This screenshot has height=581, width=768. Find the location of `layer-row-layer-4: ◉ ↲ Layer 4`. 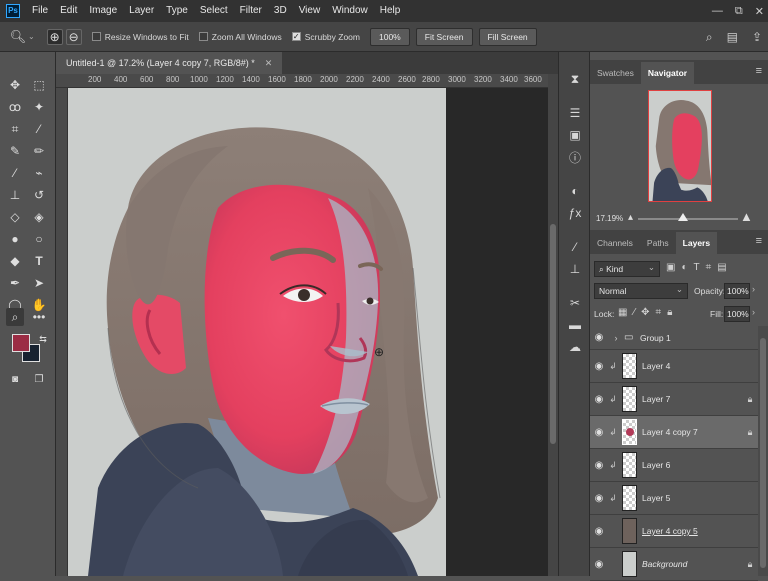

layer-row-layer-4: ◉ ↲ Layer 4 is located at coordinates (674, 366).